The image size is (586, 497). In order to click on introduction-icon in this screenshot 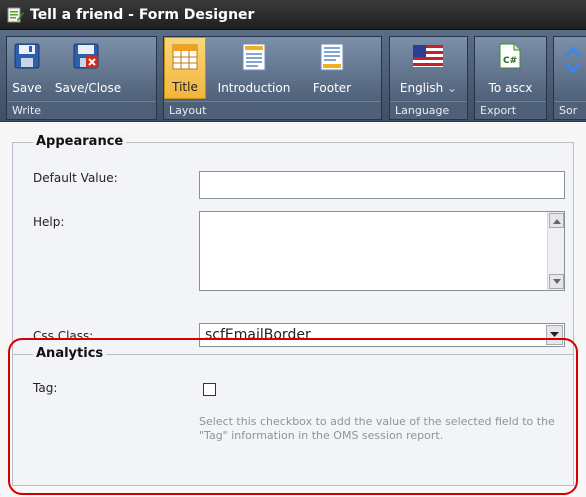, I will do `click(254, 57)`.